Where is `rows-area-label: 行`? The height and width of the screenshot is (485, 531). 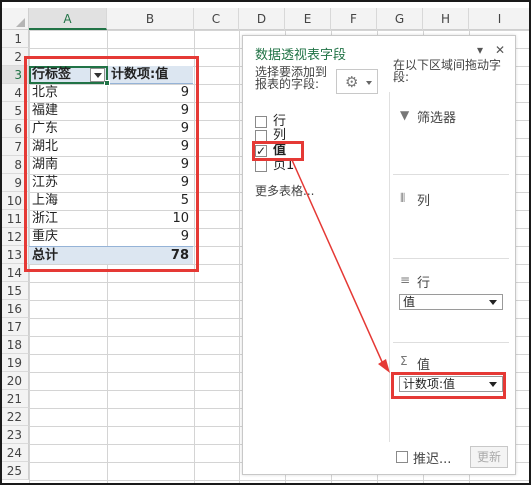 rows-area-label: 行 is located at coordinates (424, 283).